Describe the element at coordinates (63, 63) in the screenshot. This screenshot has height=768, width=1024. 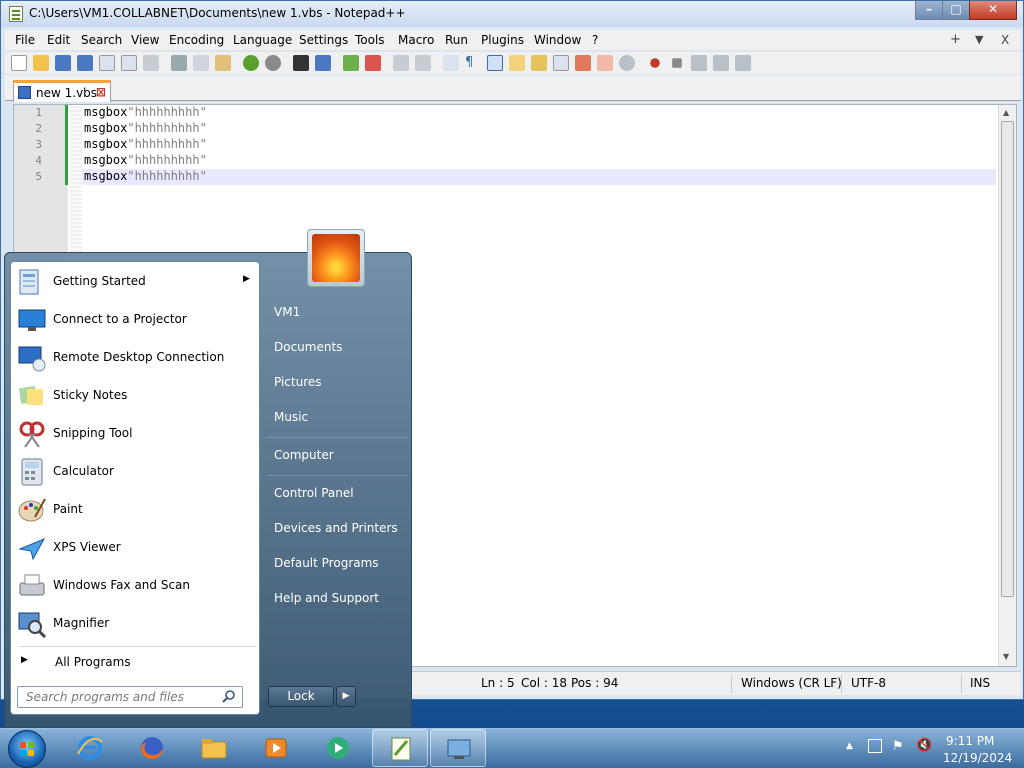
I see `save-icon` at that location.